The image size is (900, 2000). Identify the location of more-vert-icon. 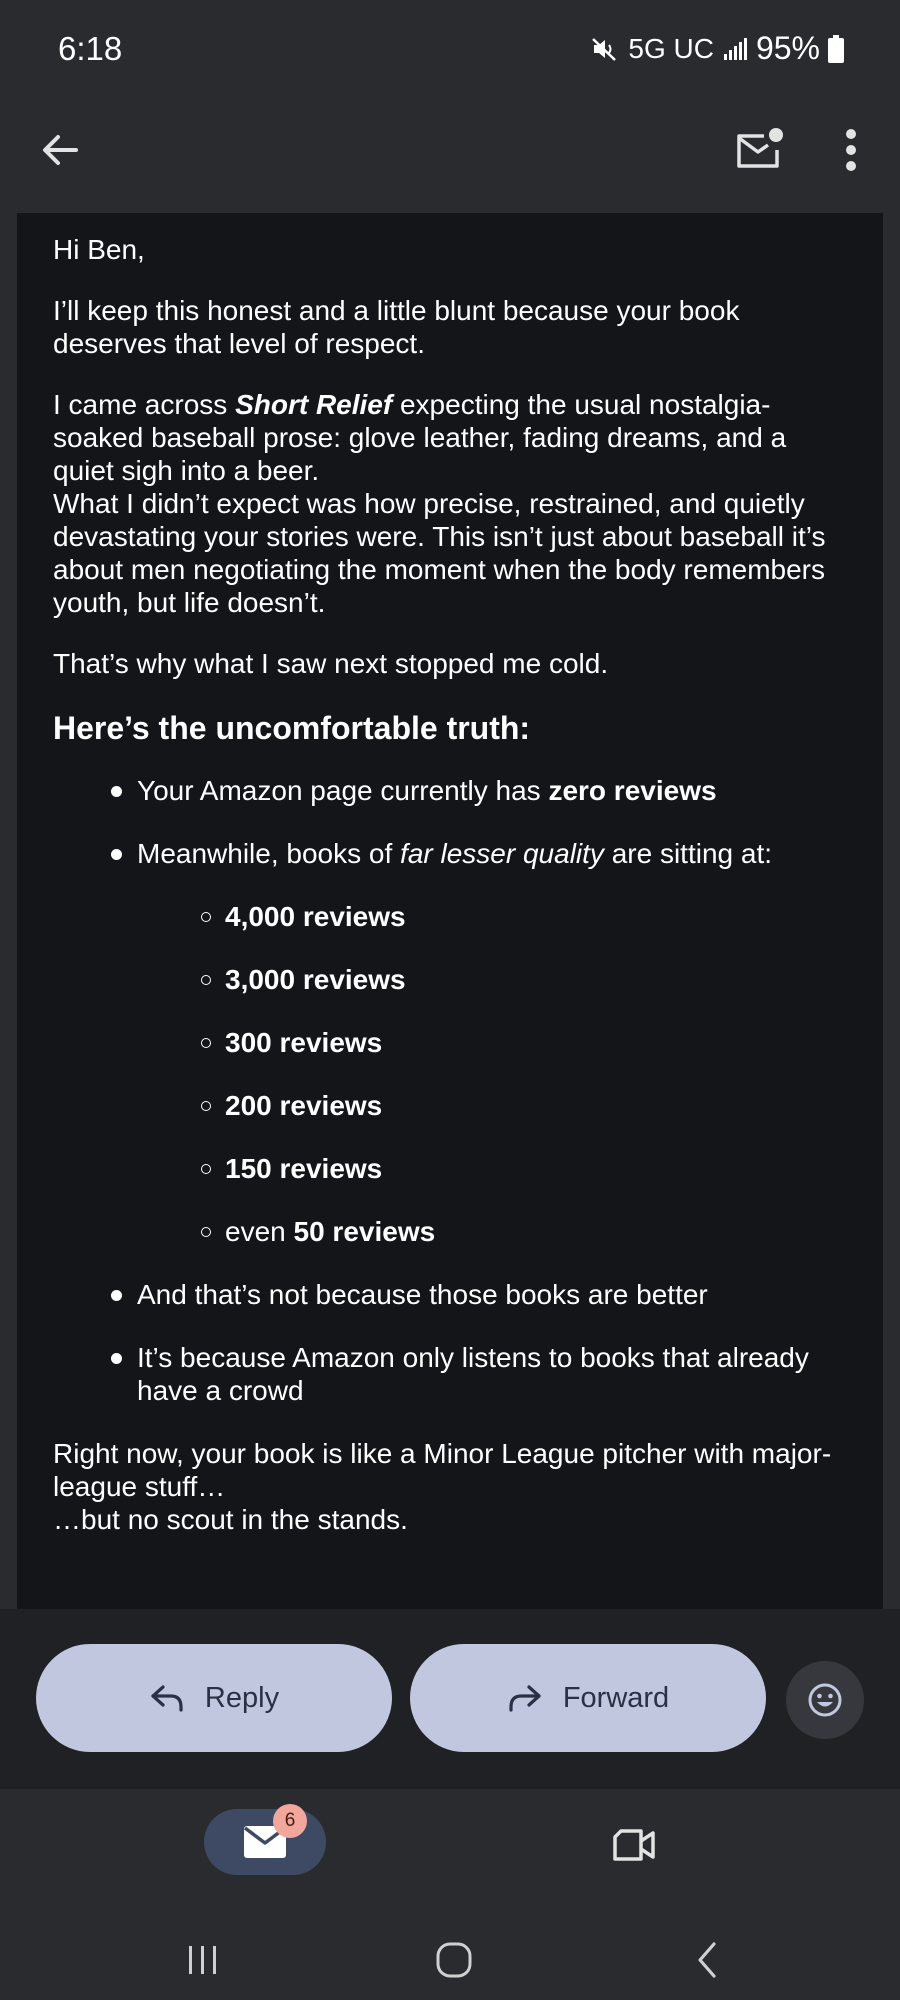
(851, 150).